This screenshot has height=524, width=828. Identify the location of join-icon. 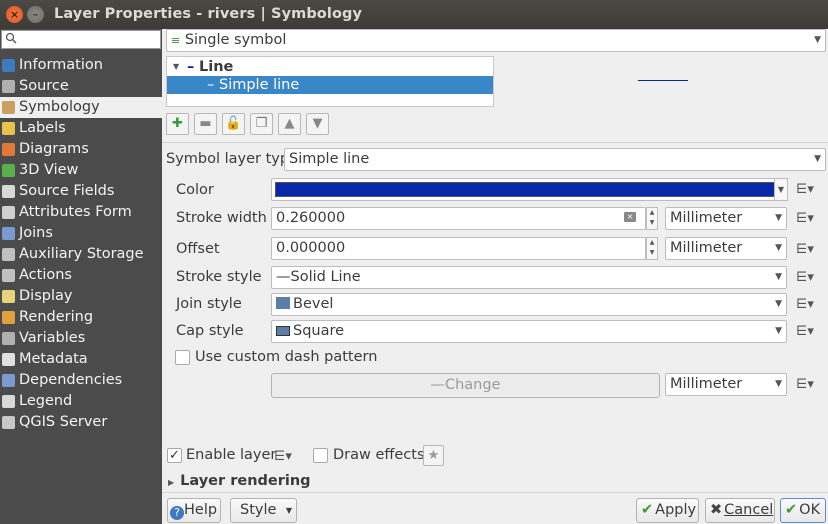
(8, 233).